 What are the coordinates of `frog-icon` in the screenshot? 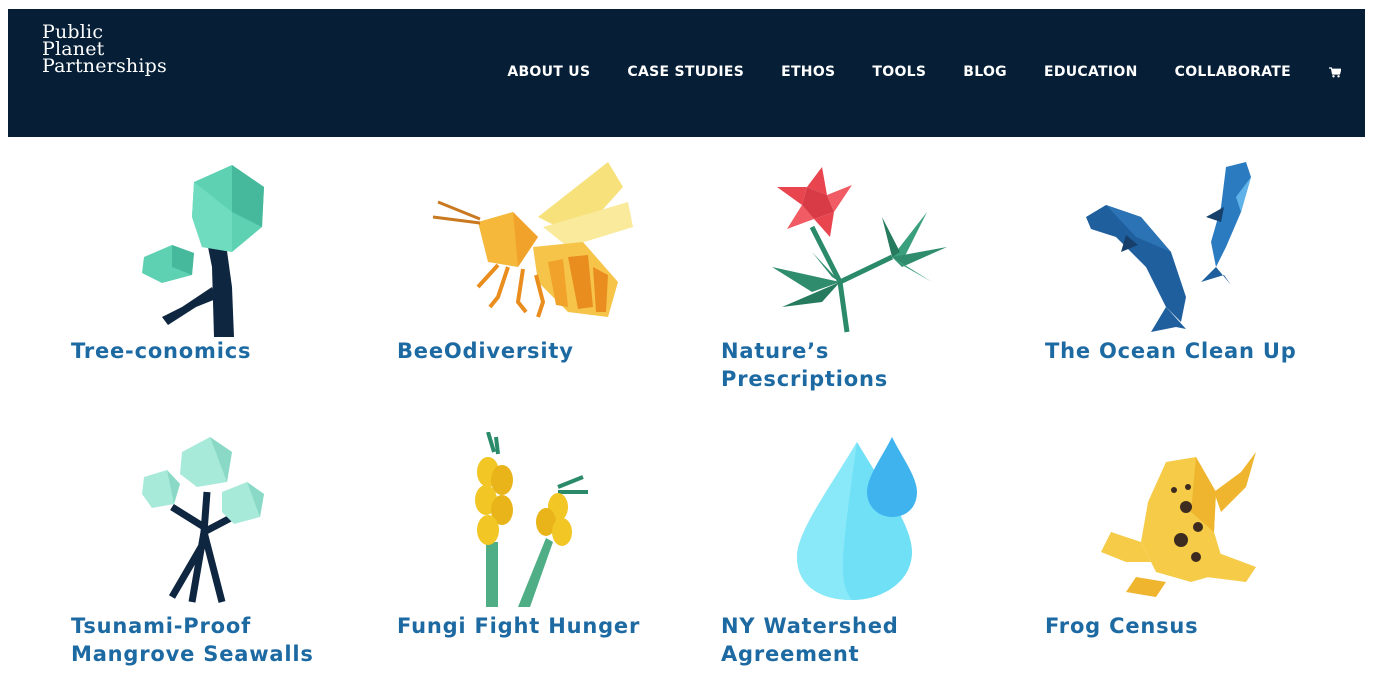 It's located at (1178, 524).